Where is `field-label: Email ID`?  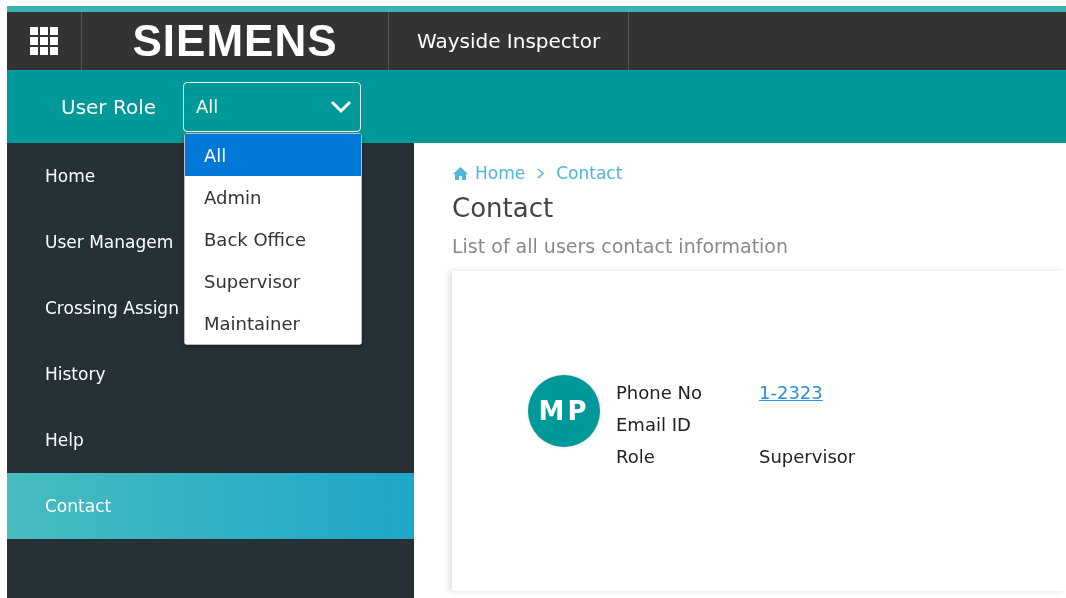
field-label: Email ID is located at coordinates (654, 424).